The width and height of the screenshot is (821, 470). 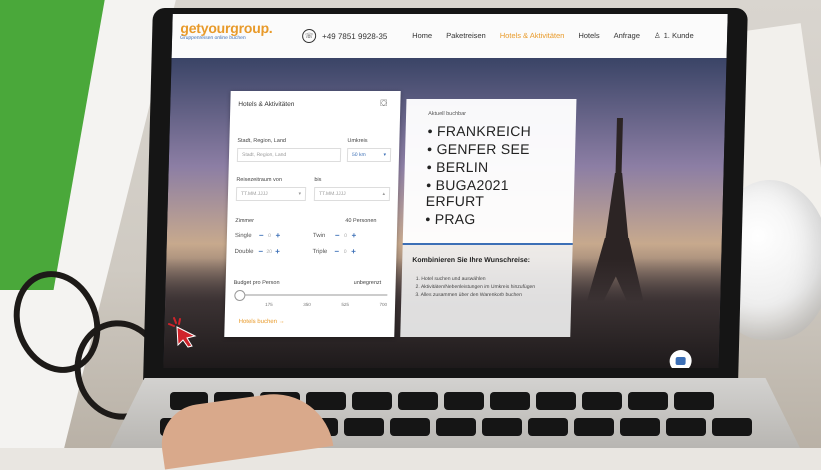 What do you see at coordinates (355, 36) in the screenshot?
I see `phone-number: +49 7851 9928-35` at bounding box center [355, 36].